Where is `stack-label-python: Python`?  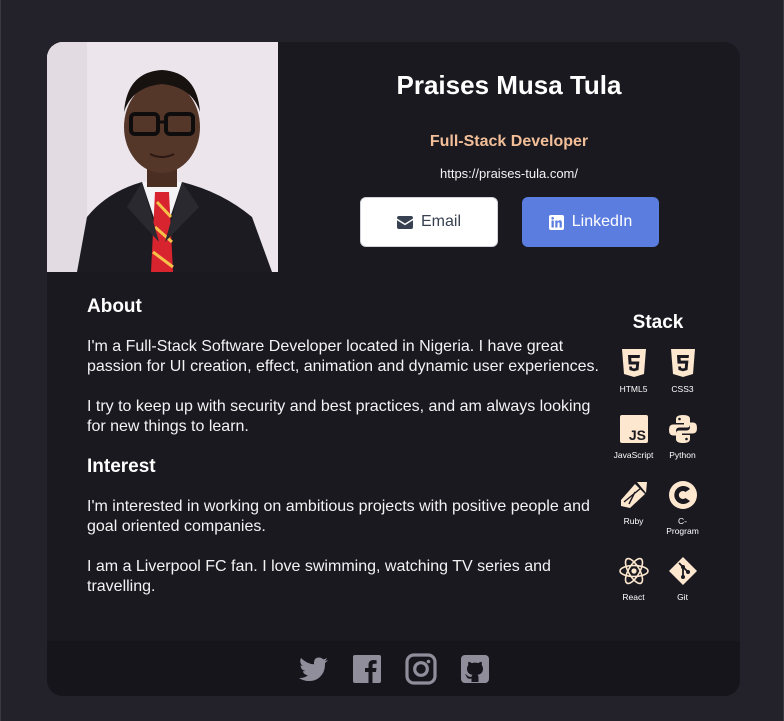
stack-label-python: Python is located at coordinates (682, 455).